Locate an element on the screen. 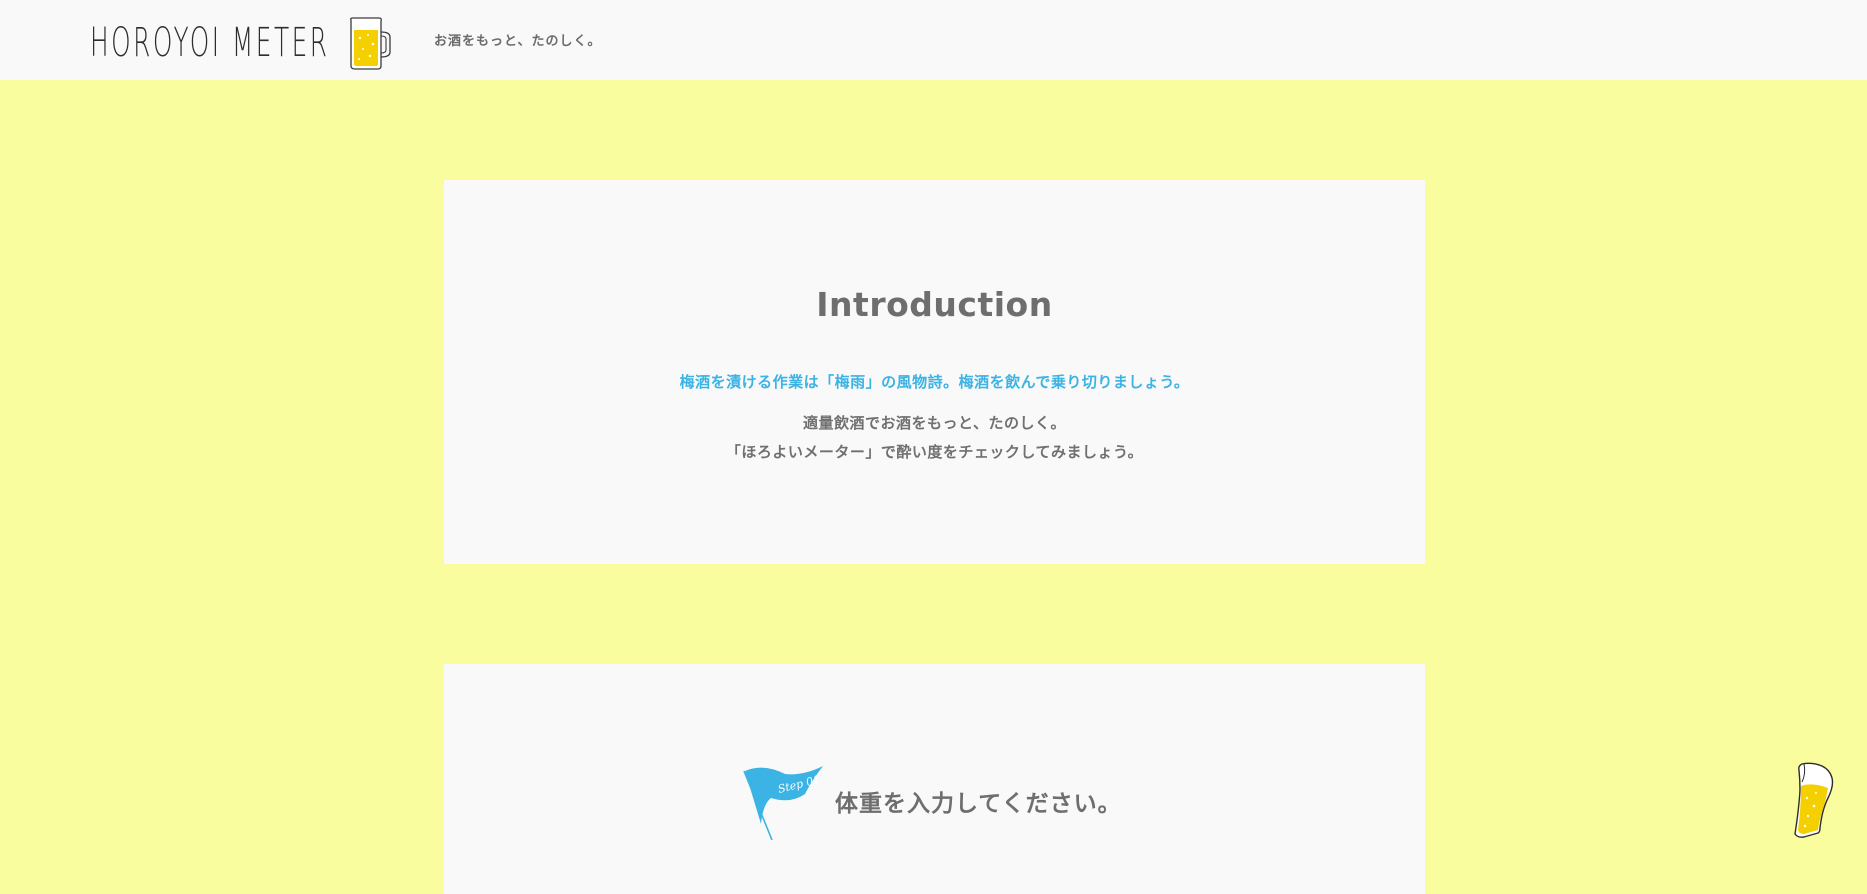 The height and width of the screenshot is (894, 1867). introduction-body-line: 適量飲酒でお酒をもっと、たのしく。 is located at coordinates (934, 423).